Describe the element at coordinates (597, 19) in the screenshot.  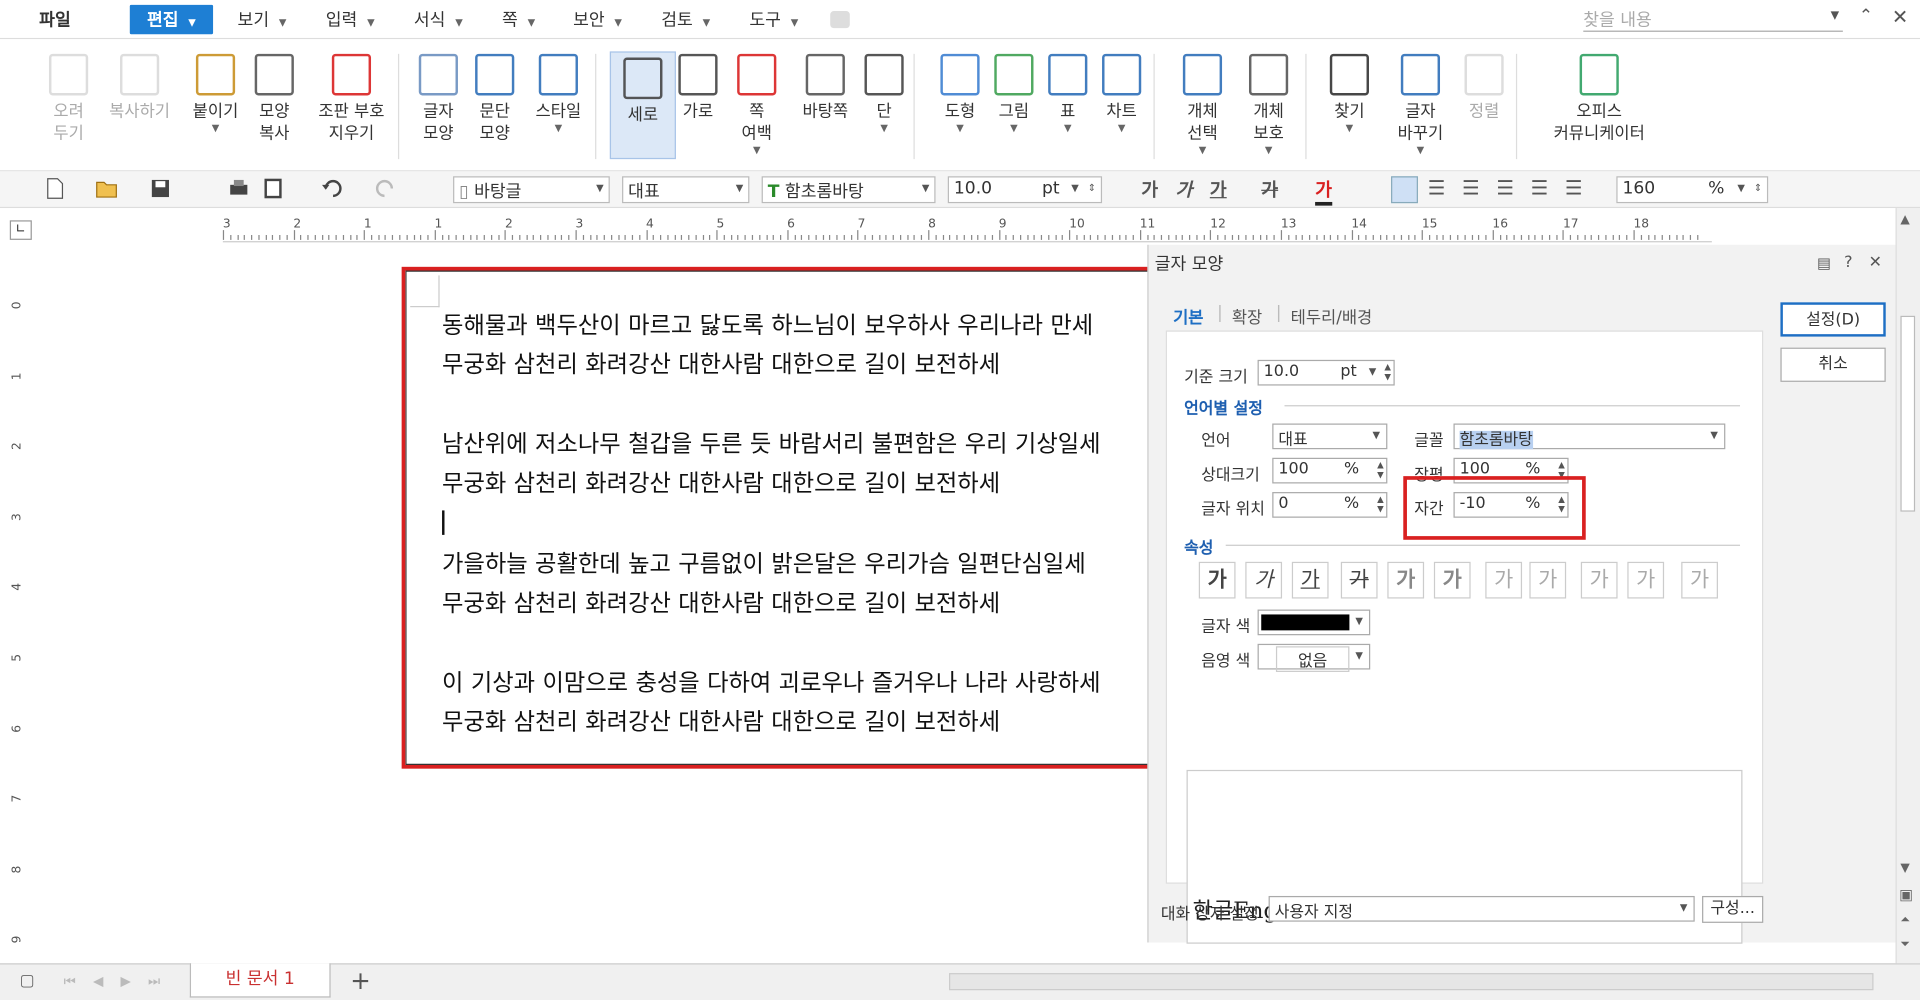
I see `menu-security: 보안 ▼` at that location.